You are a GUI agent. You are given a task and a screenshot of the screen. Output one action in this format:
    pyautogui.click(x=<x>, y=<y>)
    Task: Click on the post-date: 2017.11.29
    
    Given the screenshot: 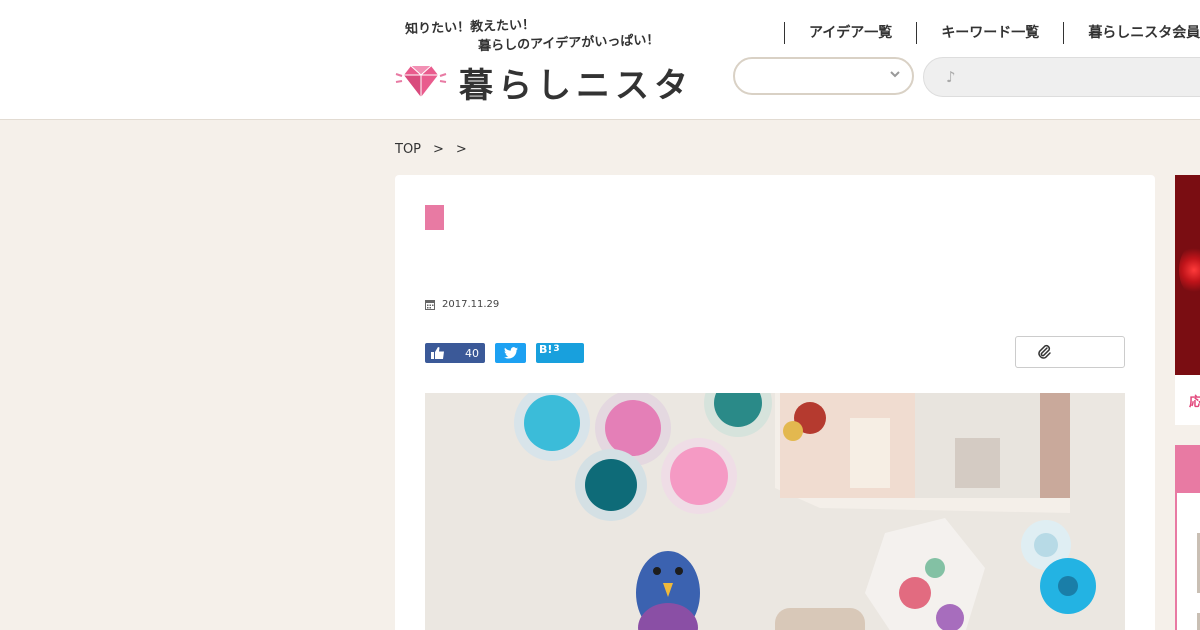 What is the action you would take?
    pyautogui.click(x=462, y=304)
    